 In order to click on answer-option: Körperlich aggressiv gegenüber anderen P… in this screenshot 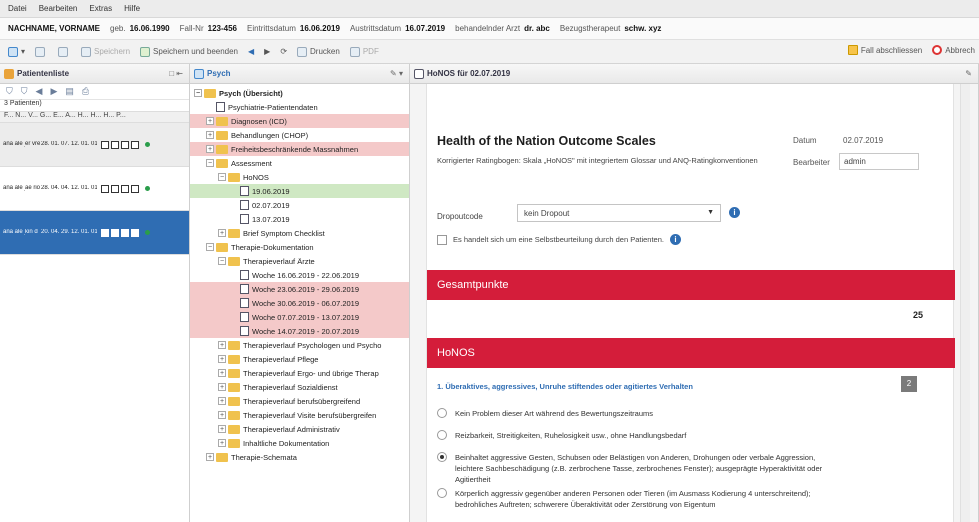, I will do `click(637, 499)`.